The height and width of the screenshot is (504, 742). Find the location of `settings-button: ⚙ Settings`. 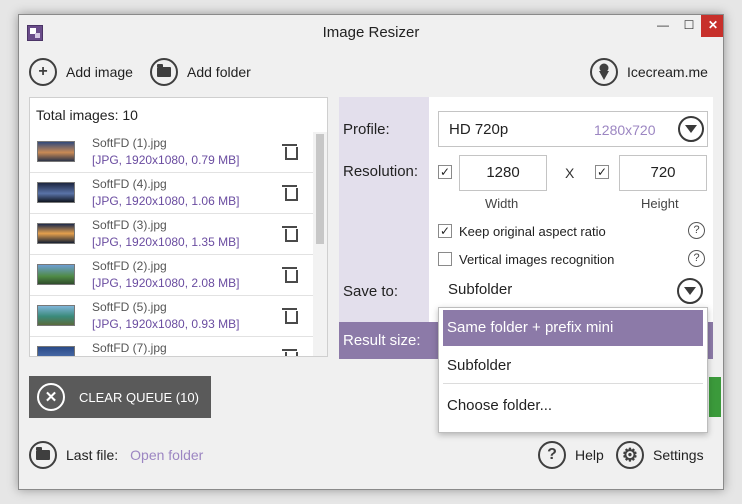

settings-button: ⚙ Settings is located at coordinates (660, 455).